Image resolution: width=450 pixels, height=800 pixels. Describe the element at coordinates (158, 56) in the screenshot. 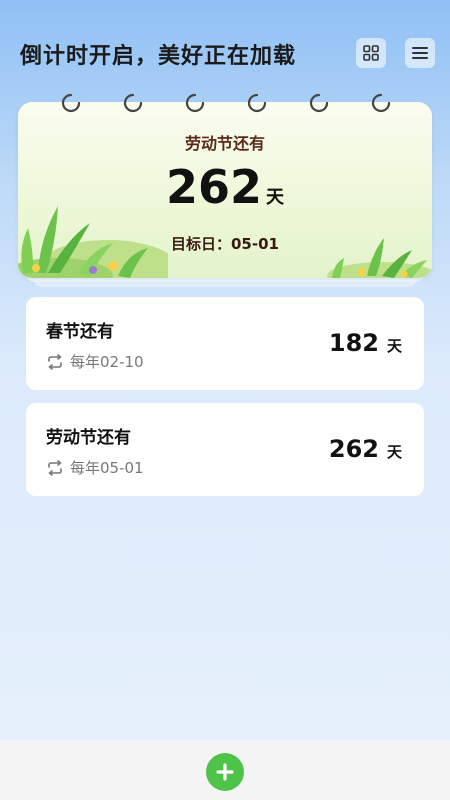

I see `app-title: 倒计时开启，美好正在加载` at that location.